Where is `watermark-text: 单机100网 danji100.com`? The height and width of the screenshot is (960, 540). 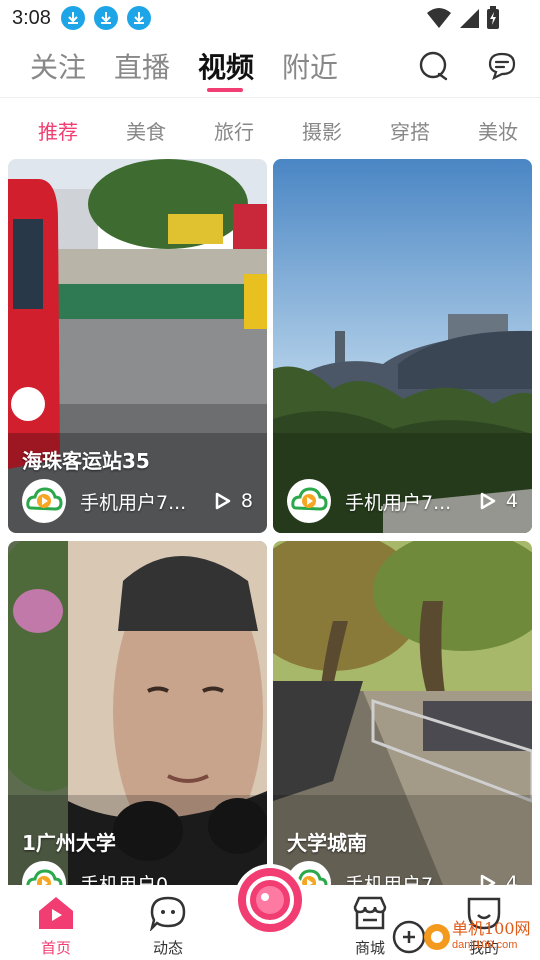 watermark-text: 单机100网 danji100.com is located at coordinates (491, 937).